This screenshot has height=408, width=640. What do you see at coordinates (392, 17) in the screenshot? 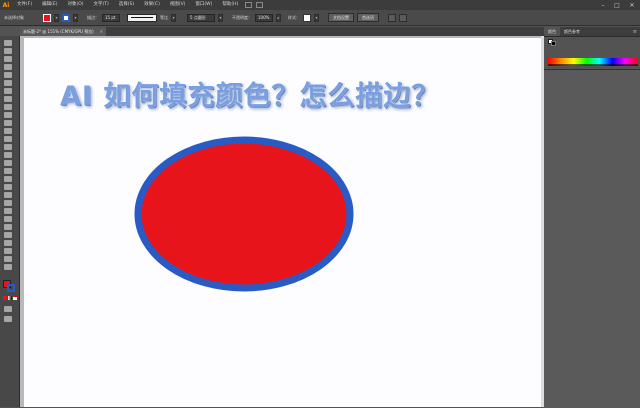
I see `select-similar-icon` at bounding box center [392, 17].